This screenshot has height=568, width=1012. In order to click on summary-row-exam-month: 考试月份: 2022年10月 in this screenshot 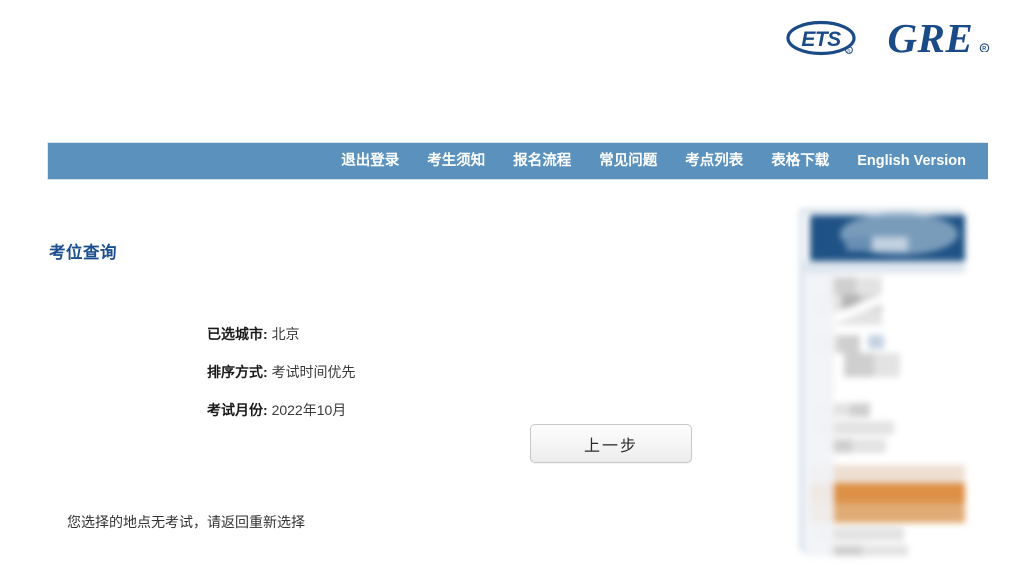, I will do `click(417, 410)`.